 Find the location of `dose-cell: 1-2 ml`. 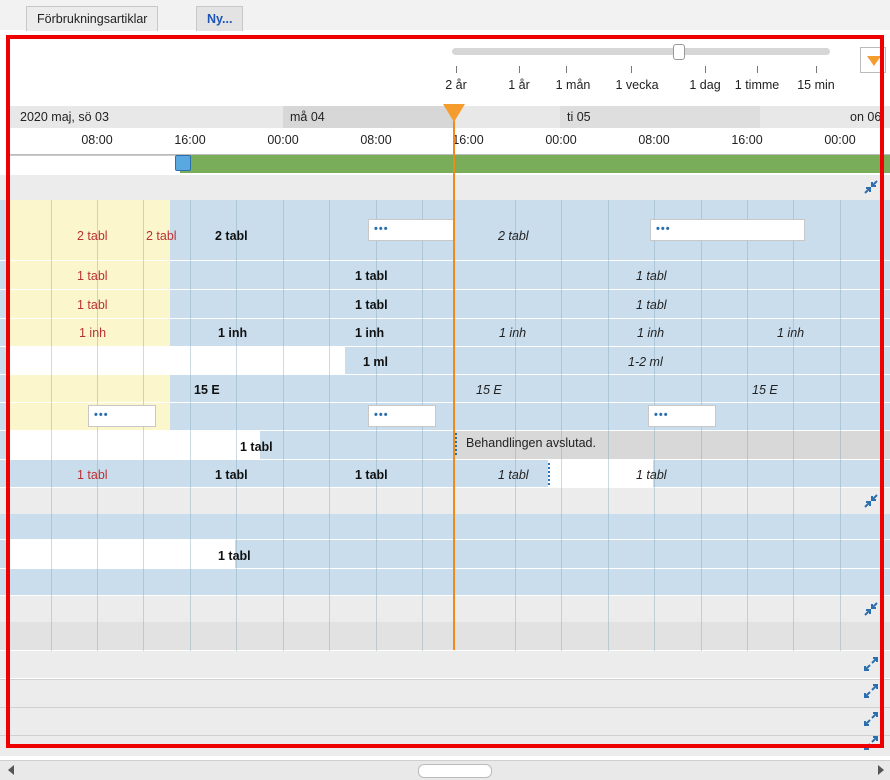

dose-cell: 1-2 ml is located at coordinates (645, 362).